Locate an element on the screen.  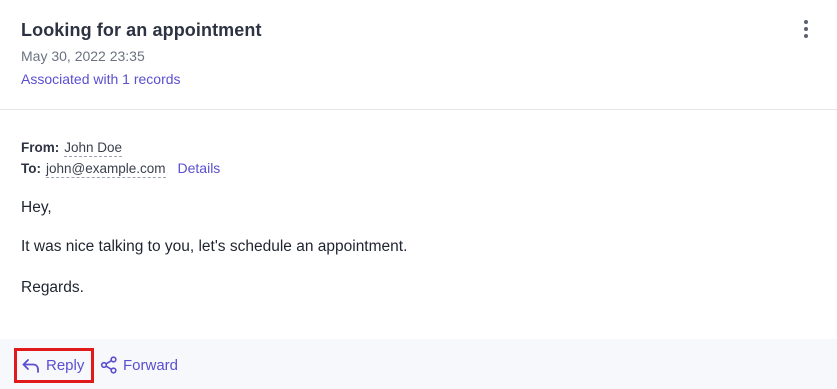
to-label: To: is located at coordinates (31, 168).